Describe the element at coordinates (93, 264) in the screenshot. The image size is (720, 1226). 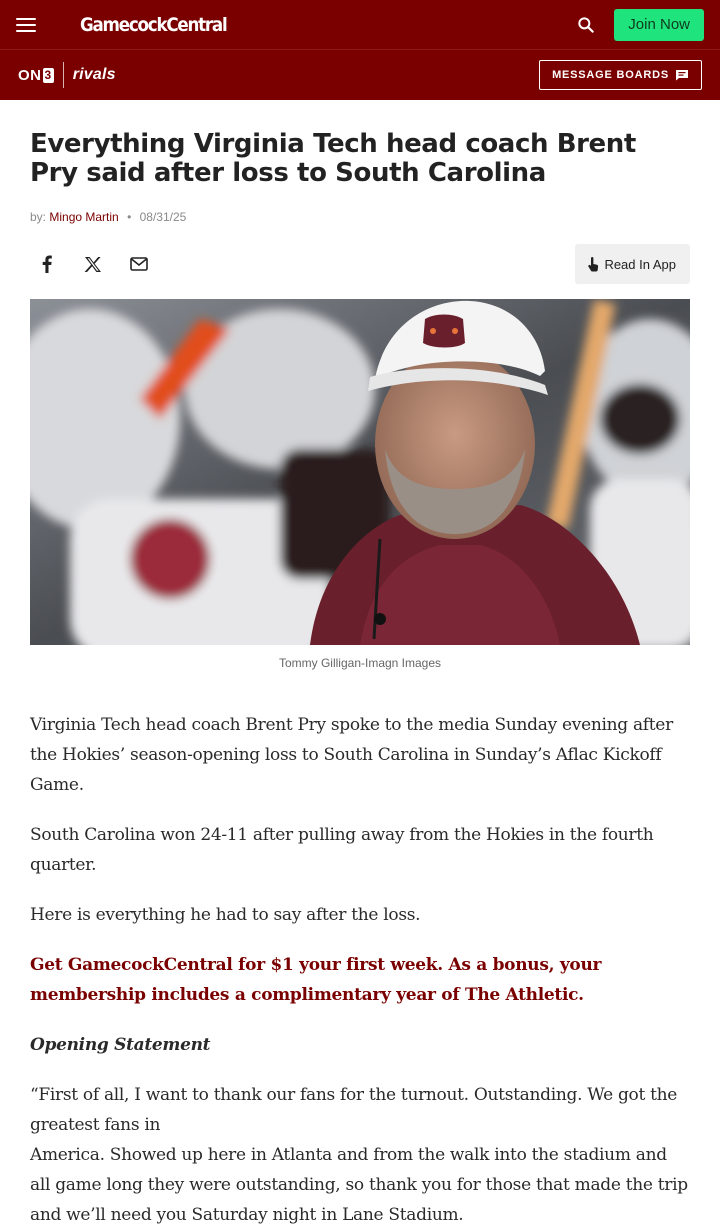
I see `x-icon` at that location.